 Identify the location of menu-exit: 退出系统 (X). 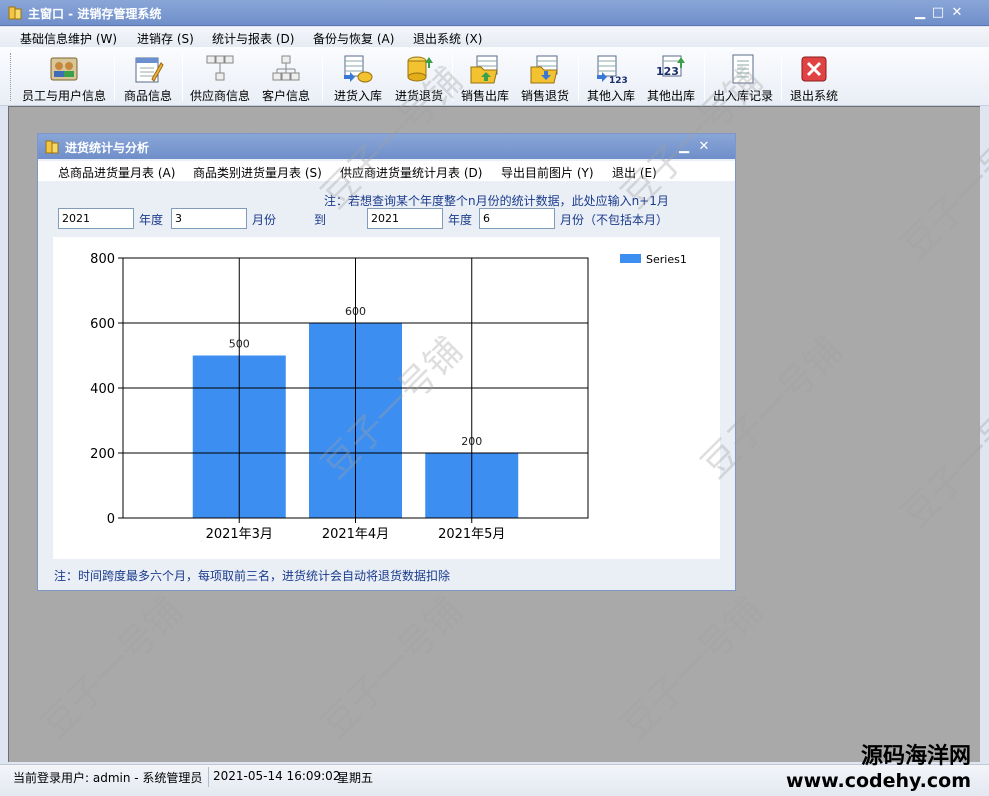
(447, 38).